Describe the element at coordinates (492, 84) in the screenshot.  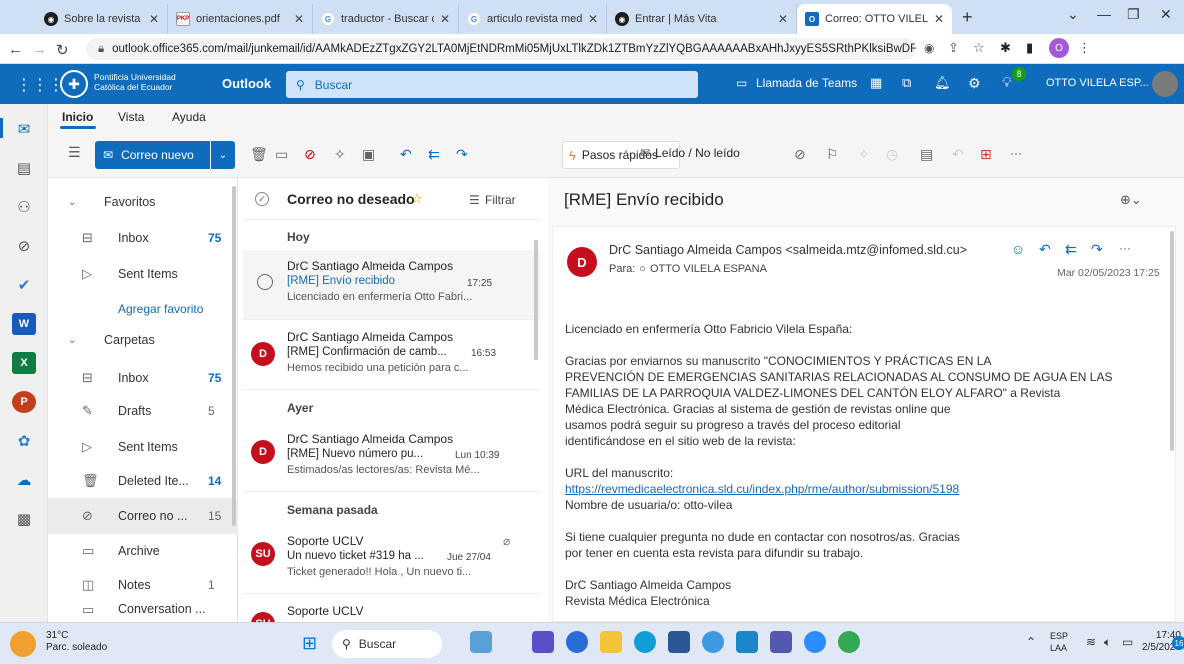
I see `search-box: ⚲ Buscar` at that location.